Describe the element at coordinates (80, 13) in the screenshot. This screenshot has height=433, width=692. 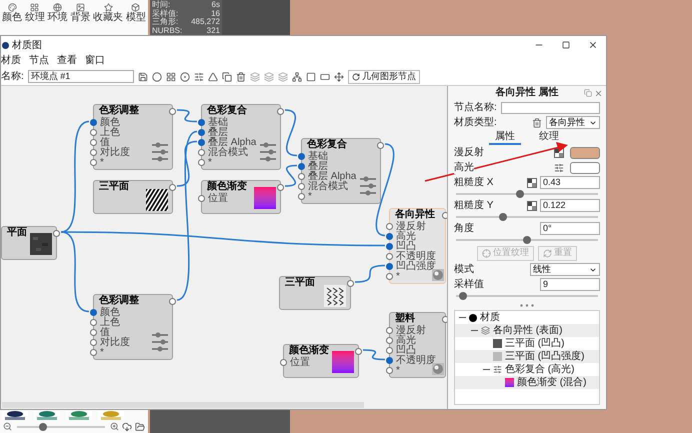
I see `library-tab: 背景` at that location.